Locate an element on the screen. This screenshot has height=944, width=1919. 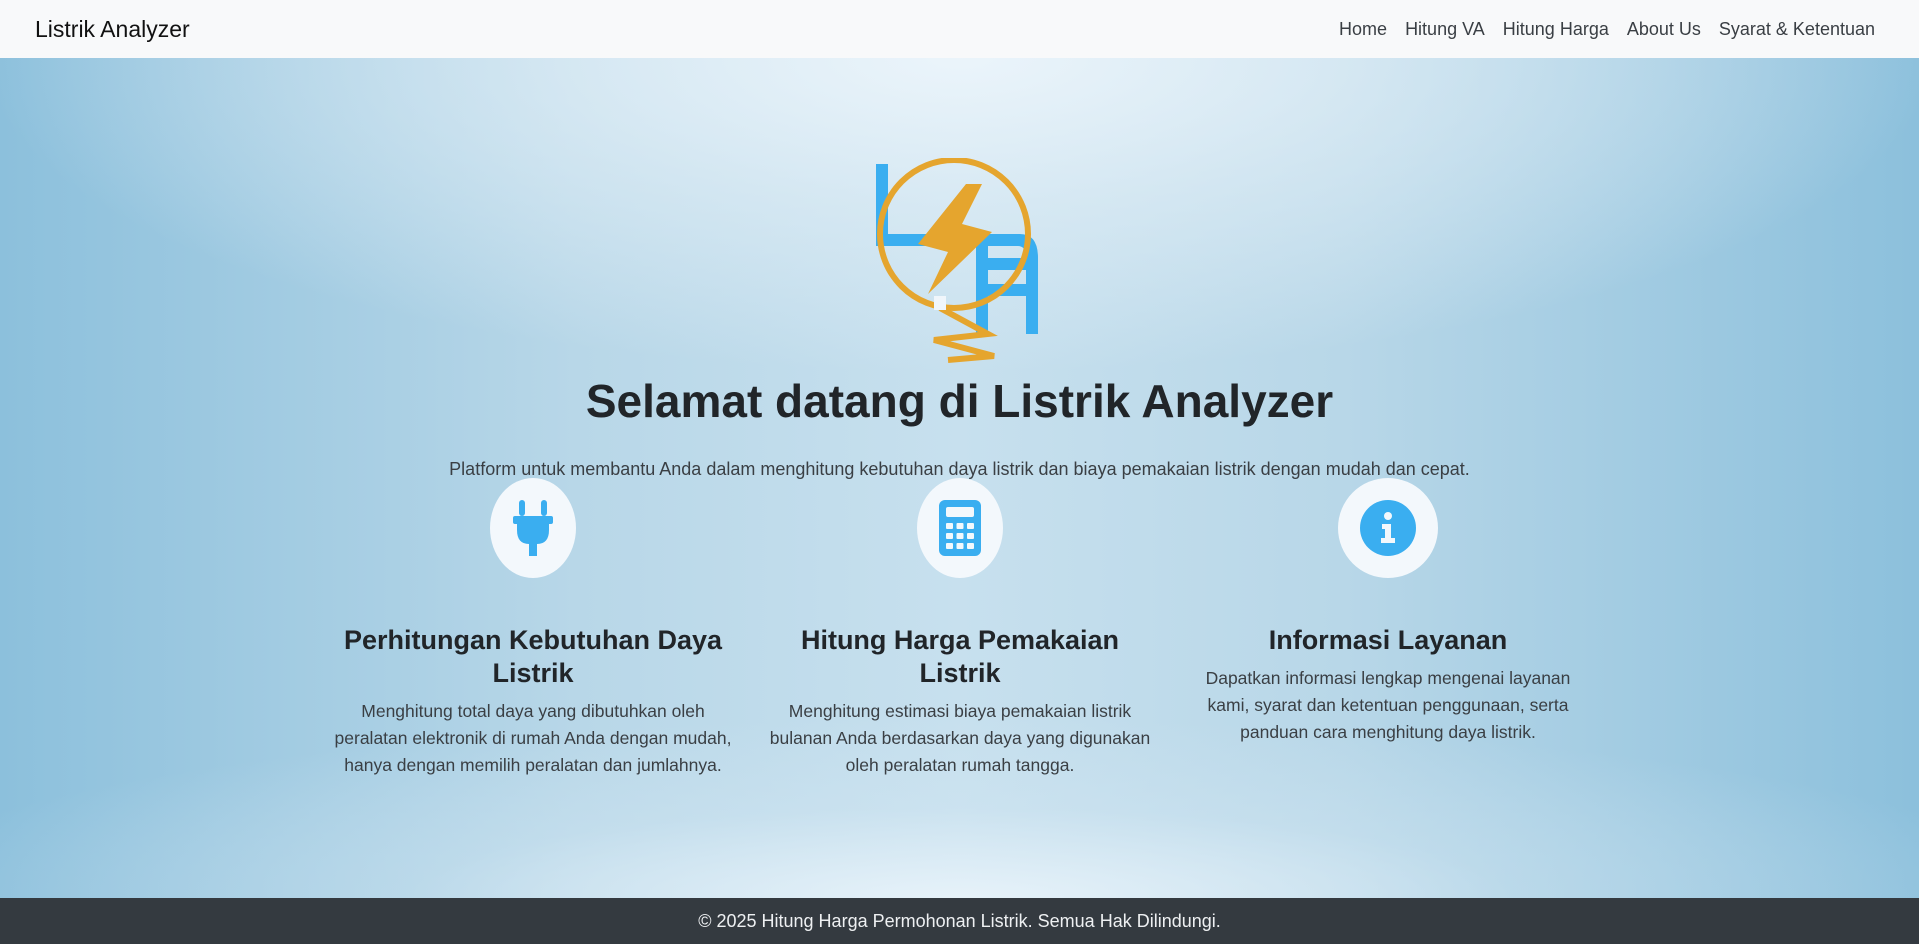
plug-icon is located at coordinates (533, 528).